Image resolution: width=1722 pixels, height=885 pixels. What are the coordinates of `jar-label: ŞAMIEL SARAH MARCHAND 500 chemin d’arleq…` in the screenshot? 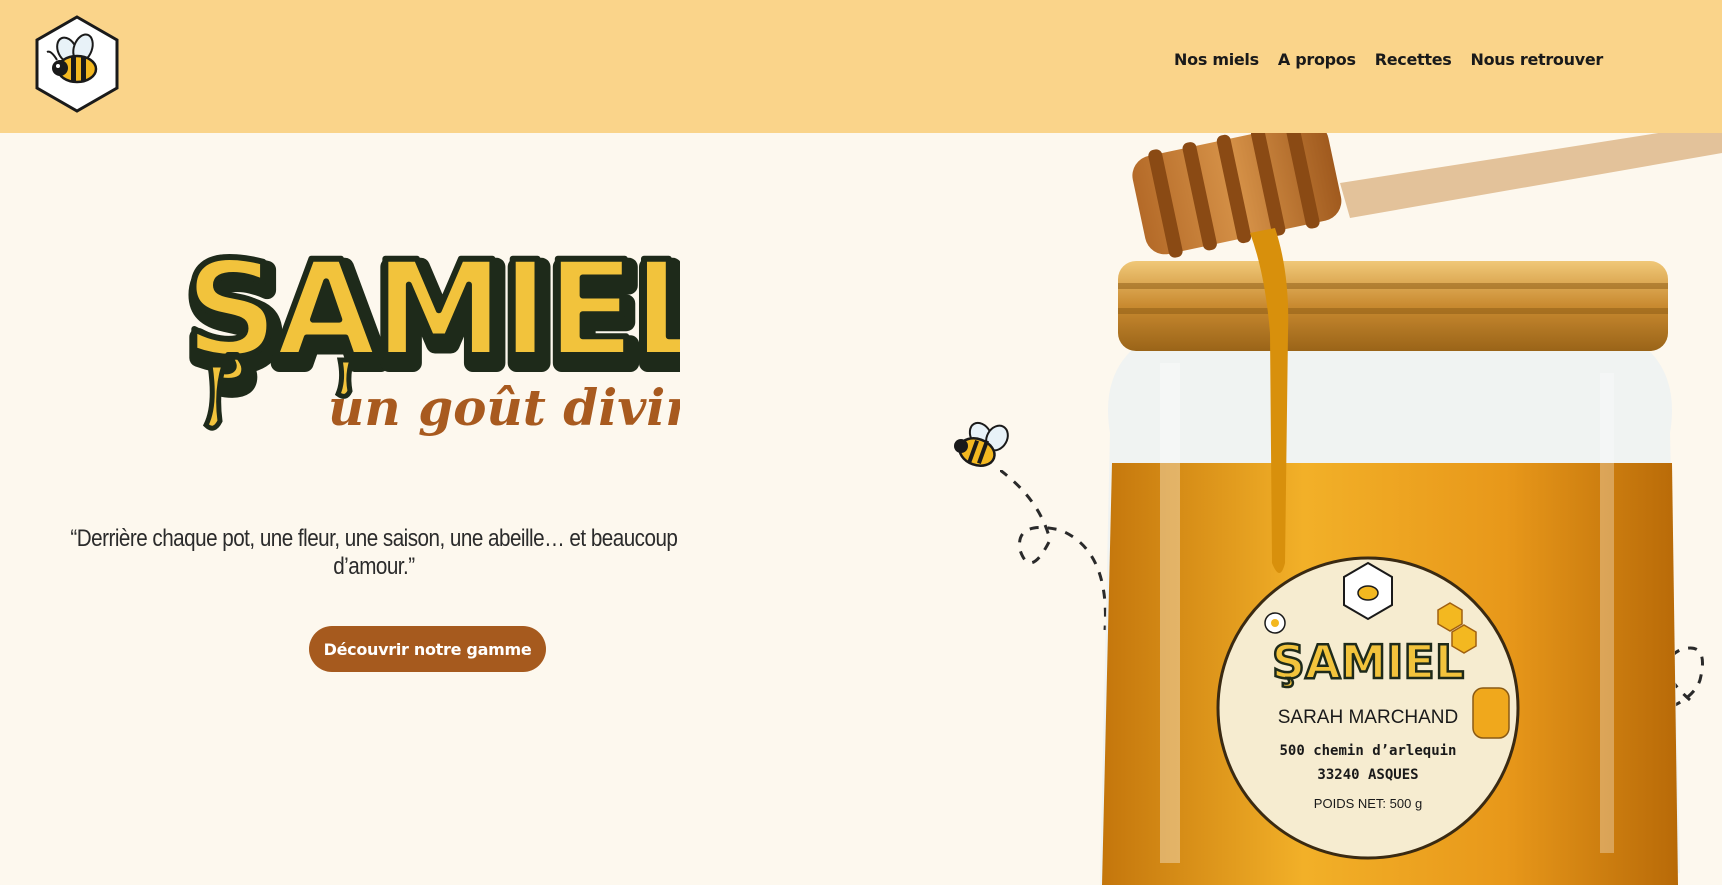 It's located at (1368, 708).